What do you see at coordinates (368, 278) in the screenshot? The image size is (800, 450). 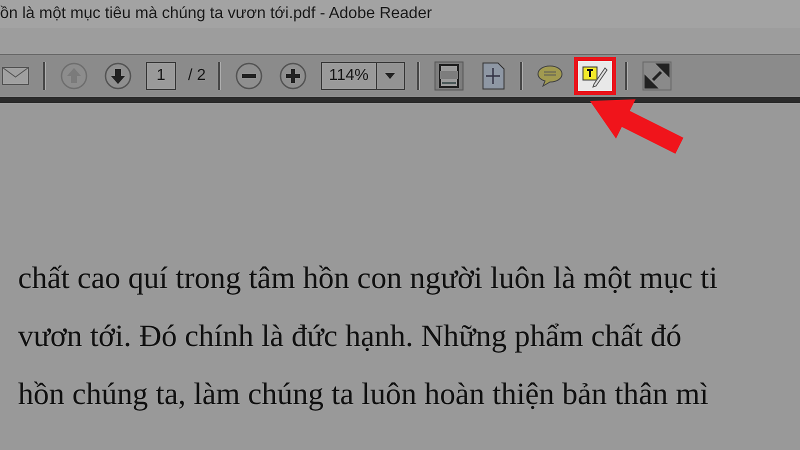 I see `document-text-line: chất cao quí trong tâm hồn con người luôn là một mục ti` at bounding box center [368, 278].